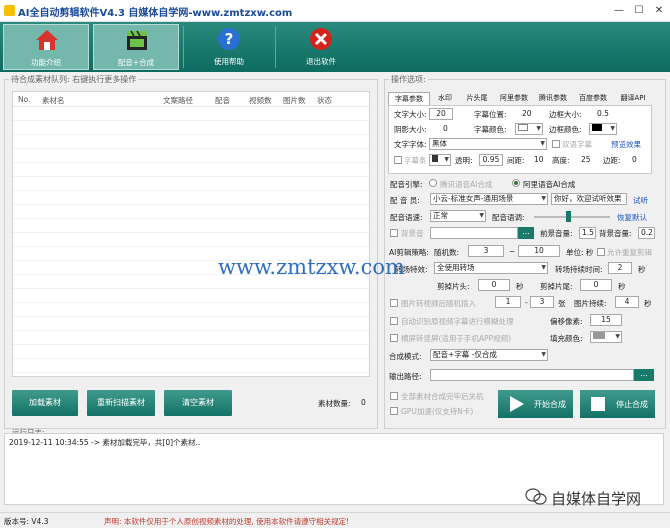 The width and height of the screenshot is (670, 528). Describe the element at coordinates (598, 404) in the screenshot. I see `stop-icon` at that location.